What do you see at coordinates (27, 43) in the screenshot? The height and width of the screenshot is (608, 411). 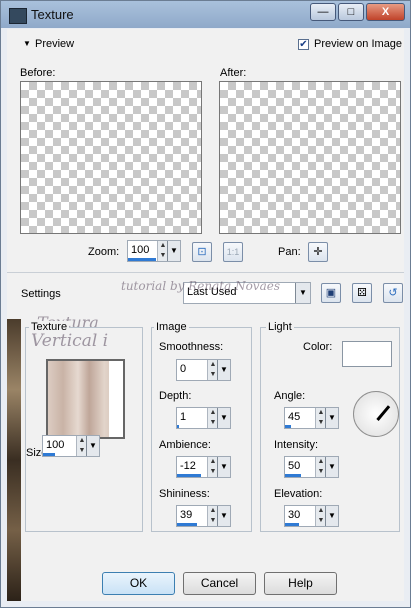 I see `collapse-triangle-icon: ▼` at bounding box center [27, 43].